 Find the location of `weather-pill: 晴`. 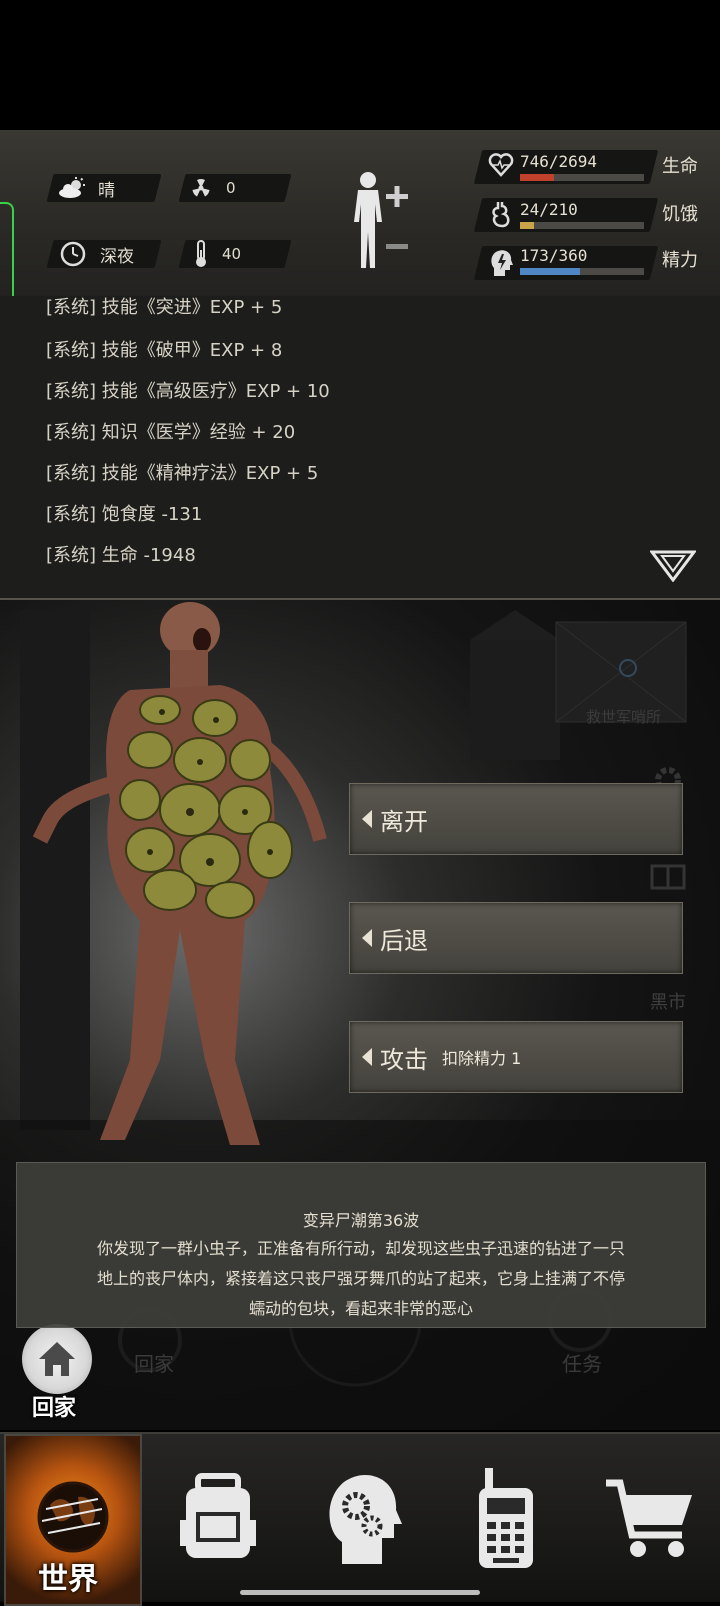

weather-pill: 晴 is located at coordinates (86, 188).